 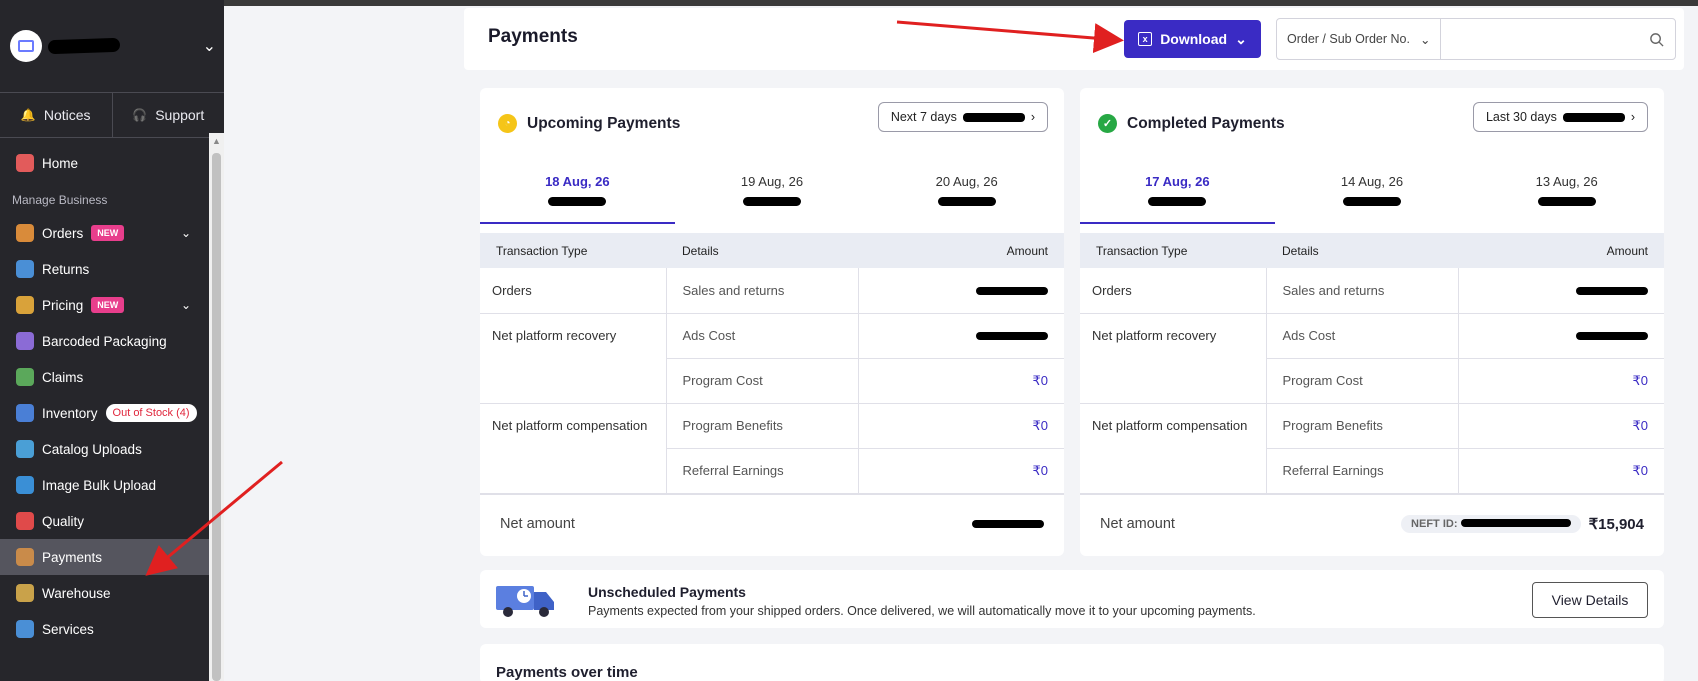 I want to click on date-tab: 18 Aug, 26, so click(x=577, y=199).